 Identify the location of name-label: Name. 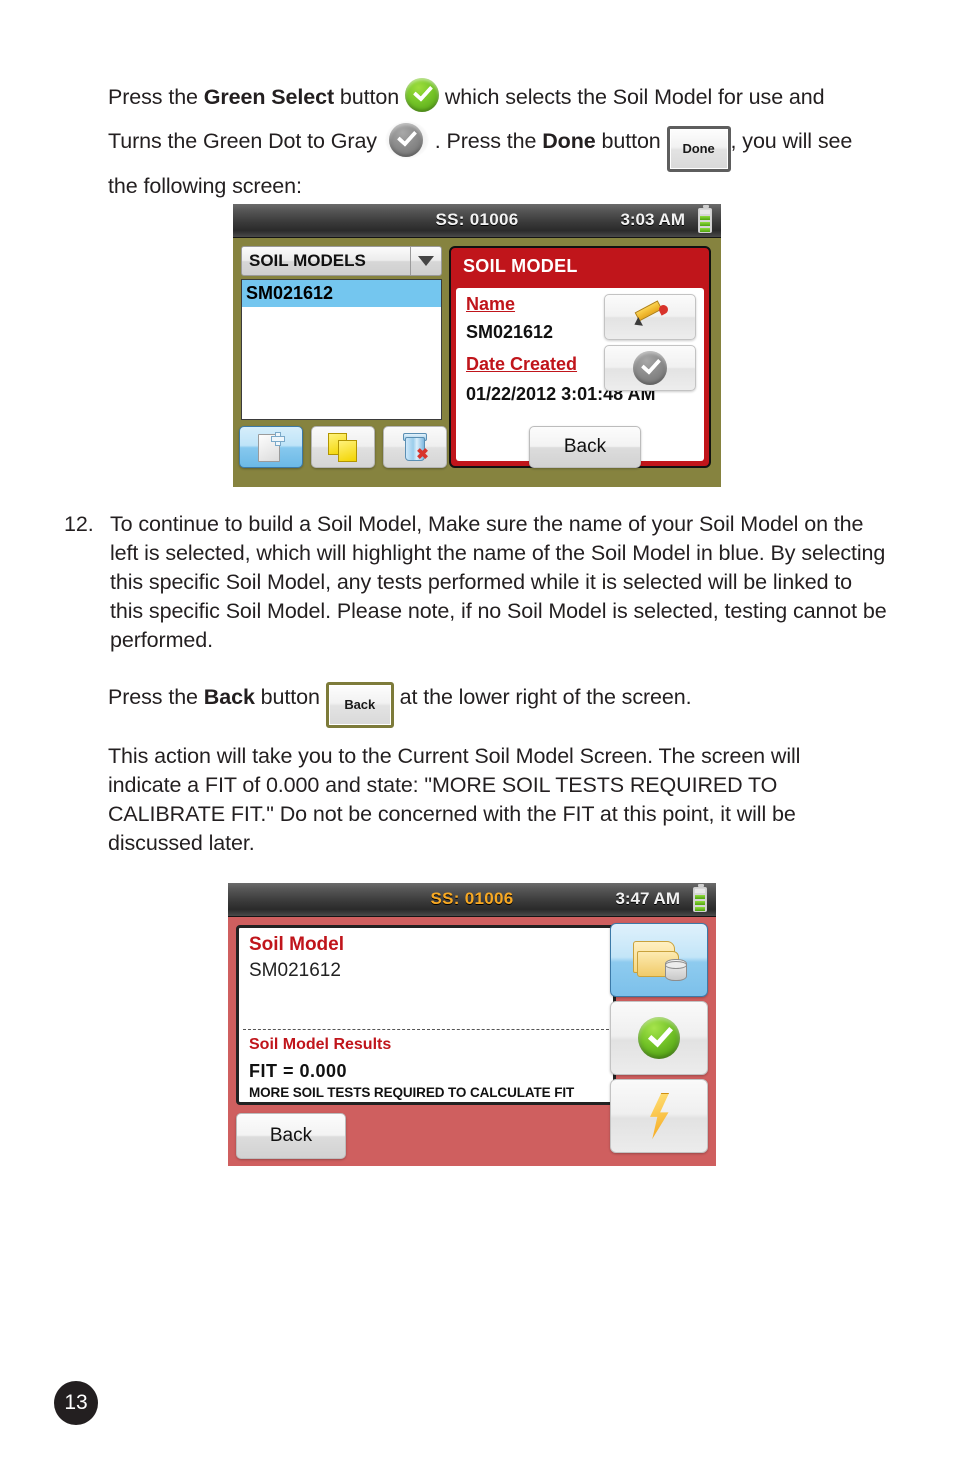
(491, 304).